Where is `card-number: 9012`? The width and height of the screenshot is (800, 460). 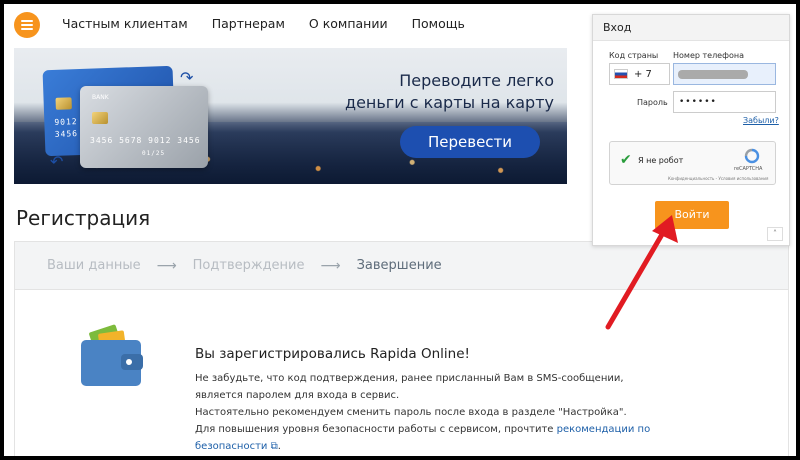 card-number: 9012 is located at coordinates (66, 122).